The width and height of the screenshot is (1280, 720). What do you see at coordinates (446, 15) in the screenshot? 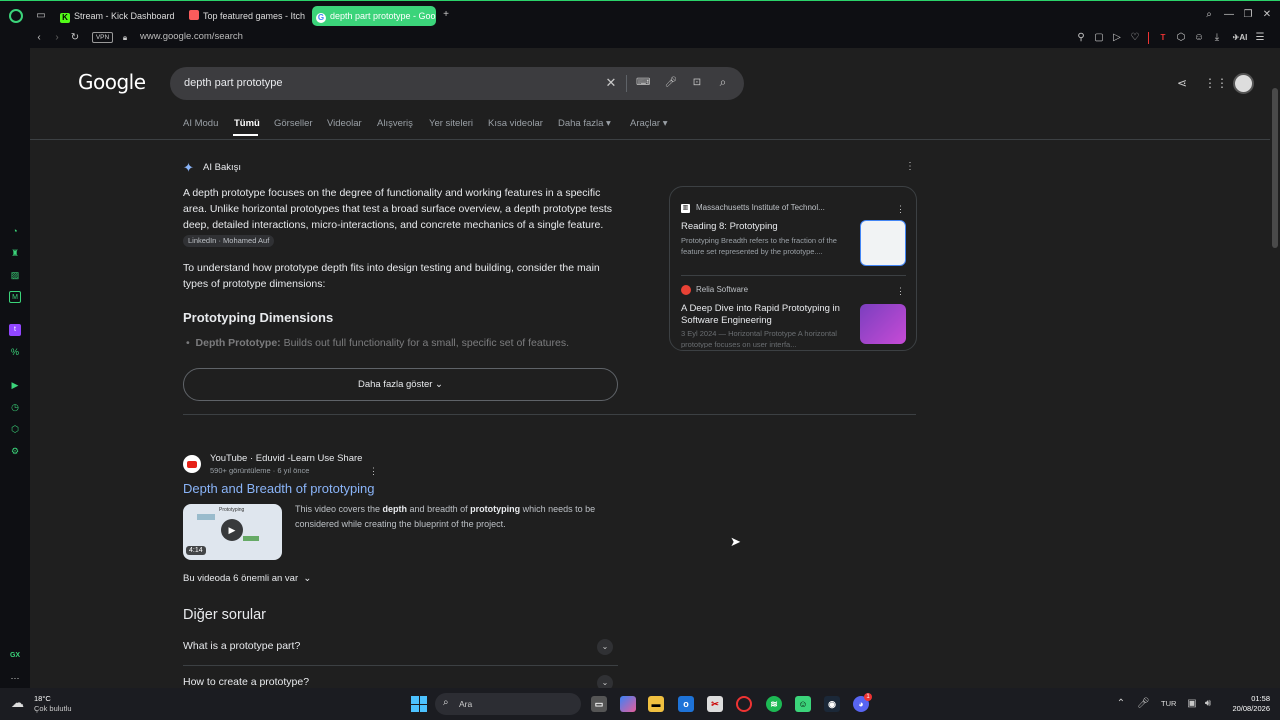
I see `new-tab-plus-icon: +` at bounding box center [446, 15].